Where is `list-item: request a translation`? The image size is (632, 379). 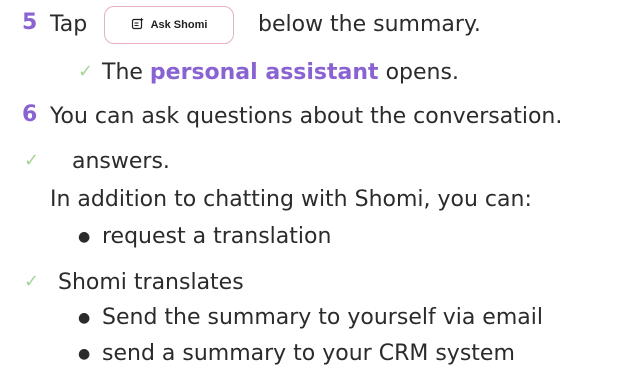 list-item: request a translation is located at coordinates (217, 236).